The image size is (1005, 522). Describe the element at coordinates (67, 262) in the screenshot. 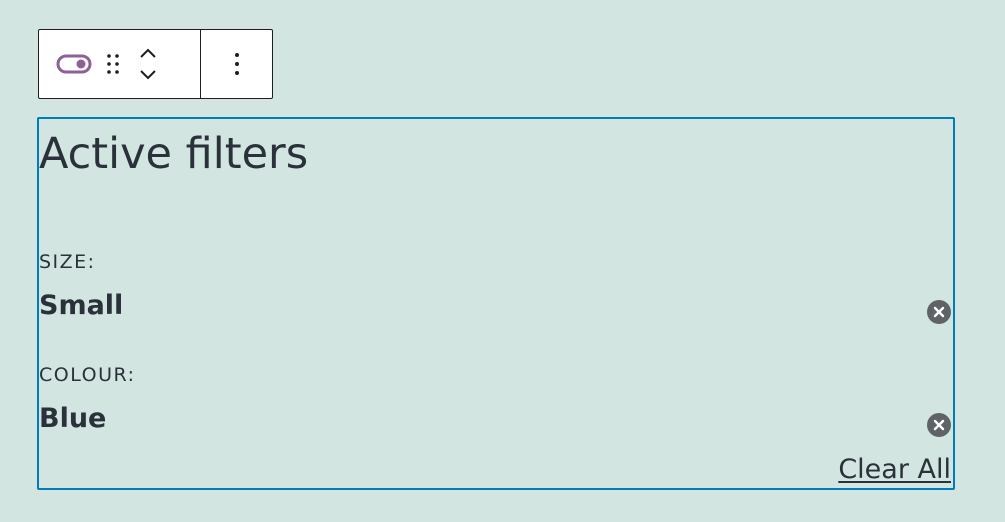

I see `filter-label-size: SIZE:` at that location.